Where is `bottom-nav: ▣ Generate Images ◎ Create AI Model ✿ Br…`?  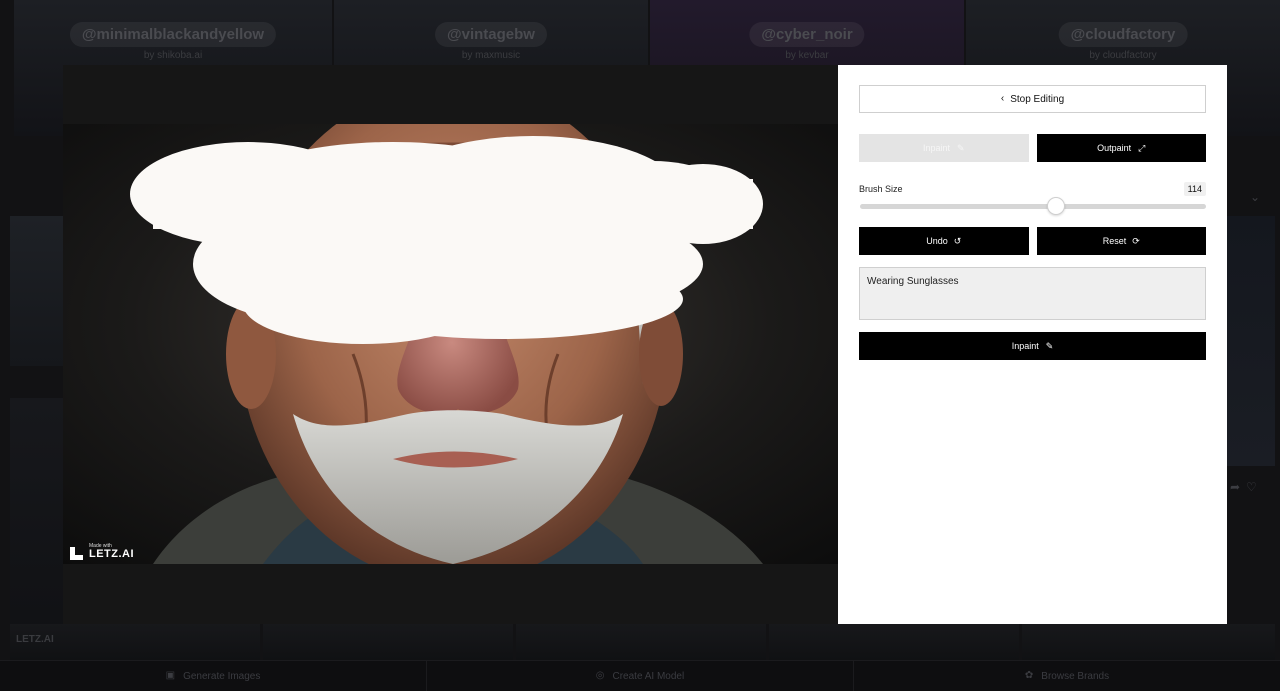 bottom-nav: ▣ Generate Images ◎ Create AI Model ✿ Br… is located at coordinates (640, 675).